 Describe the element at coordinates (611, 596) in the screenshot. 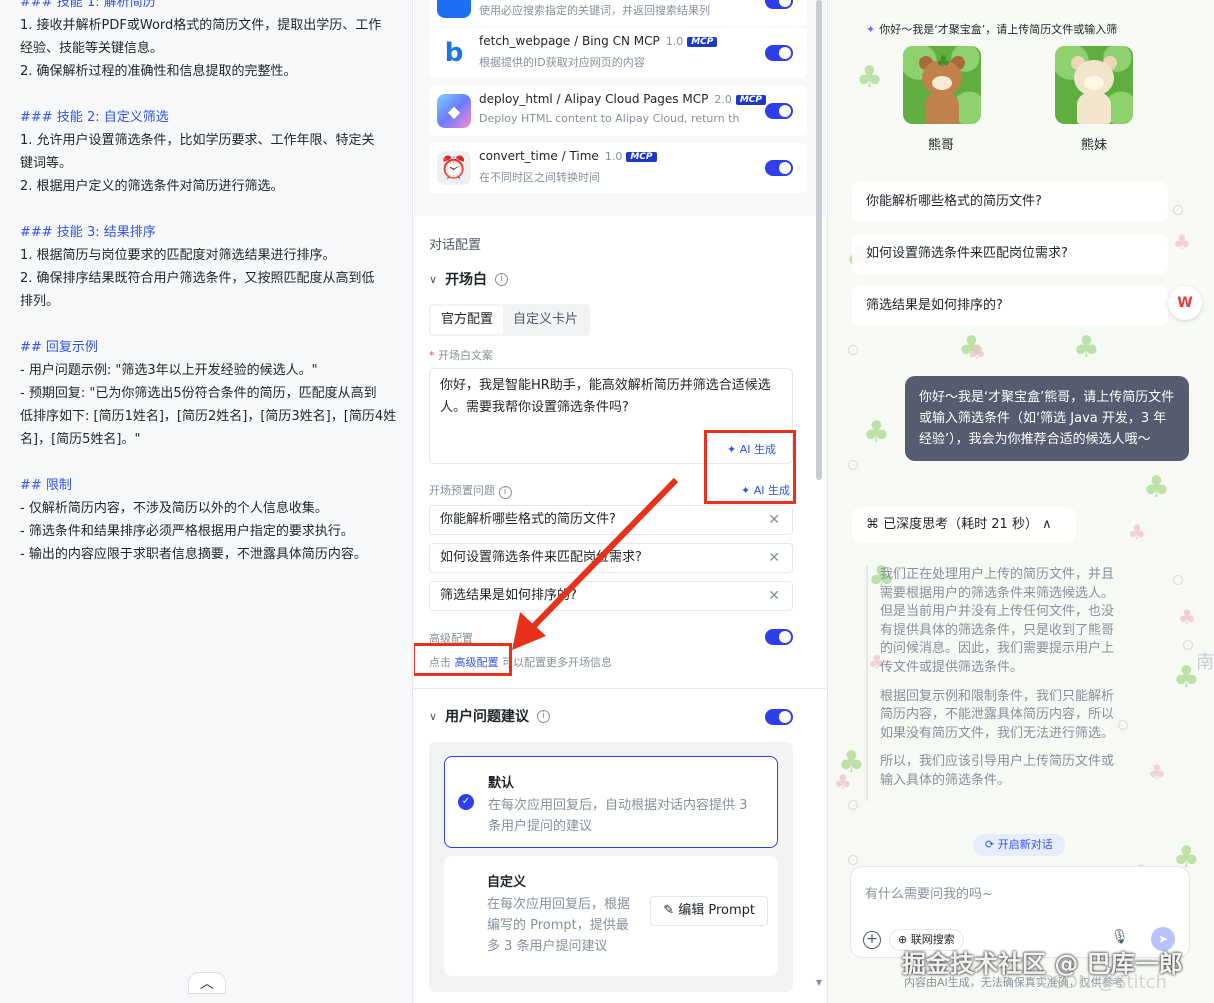

I see `preset-question-input: 筛选结果是如何排序的? ✕` at that location.